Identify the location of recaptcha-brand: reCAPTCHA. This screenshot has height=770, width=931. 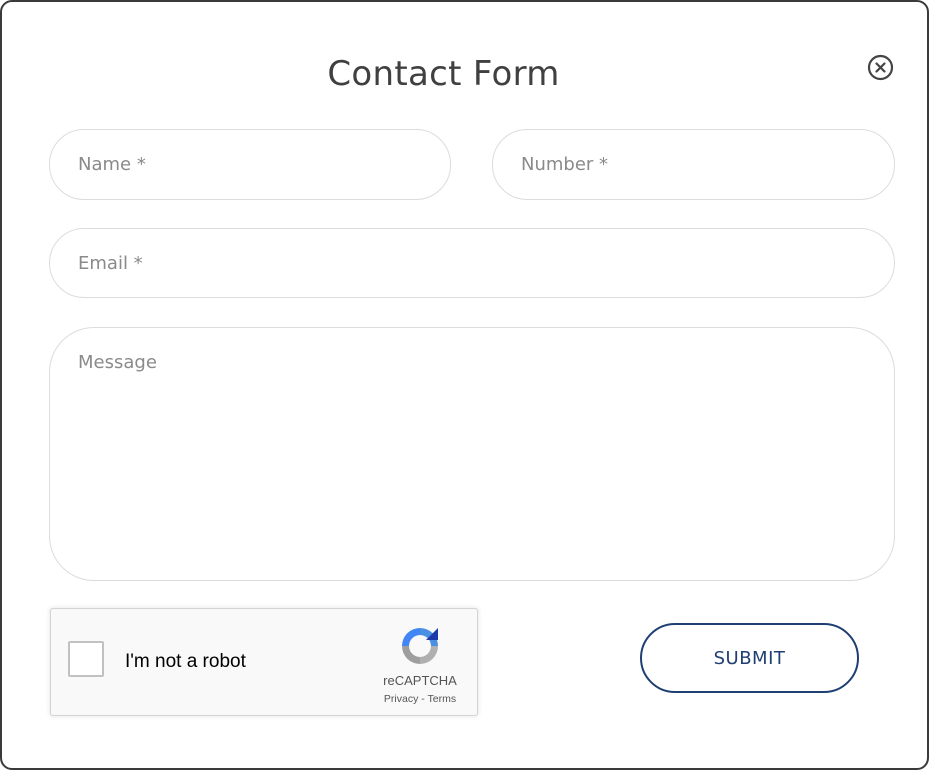
(420, 680).